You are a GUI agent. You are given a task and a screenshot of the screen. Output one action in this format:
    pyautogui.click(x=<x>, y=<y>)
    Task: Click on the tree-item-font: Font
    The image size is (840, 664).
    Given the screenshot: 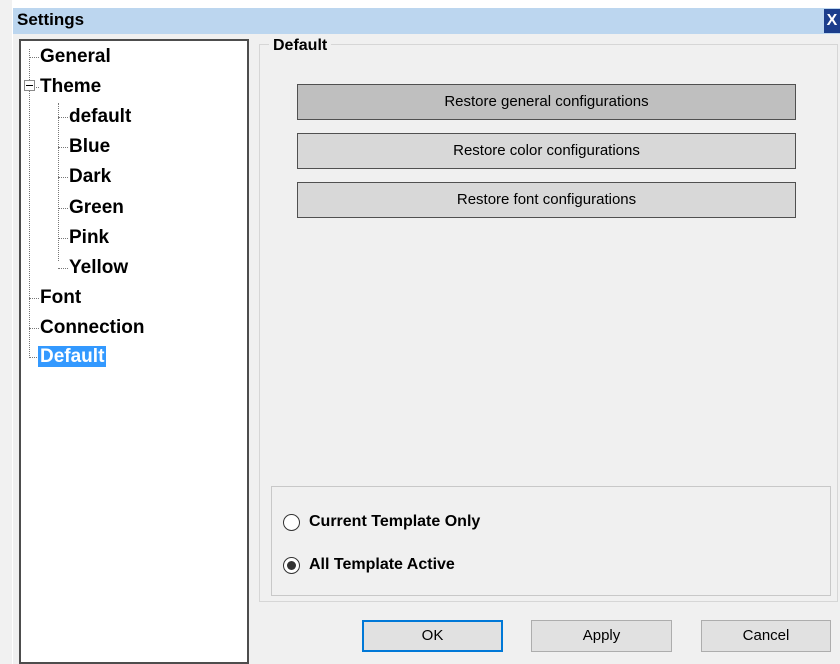 What is the action you would take?
    pyautogui.click(x=60, y=298)
    